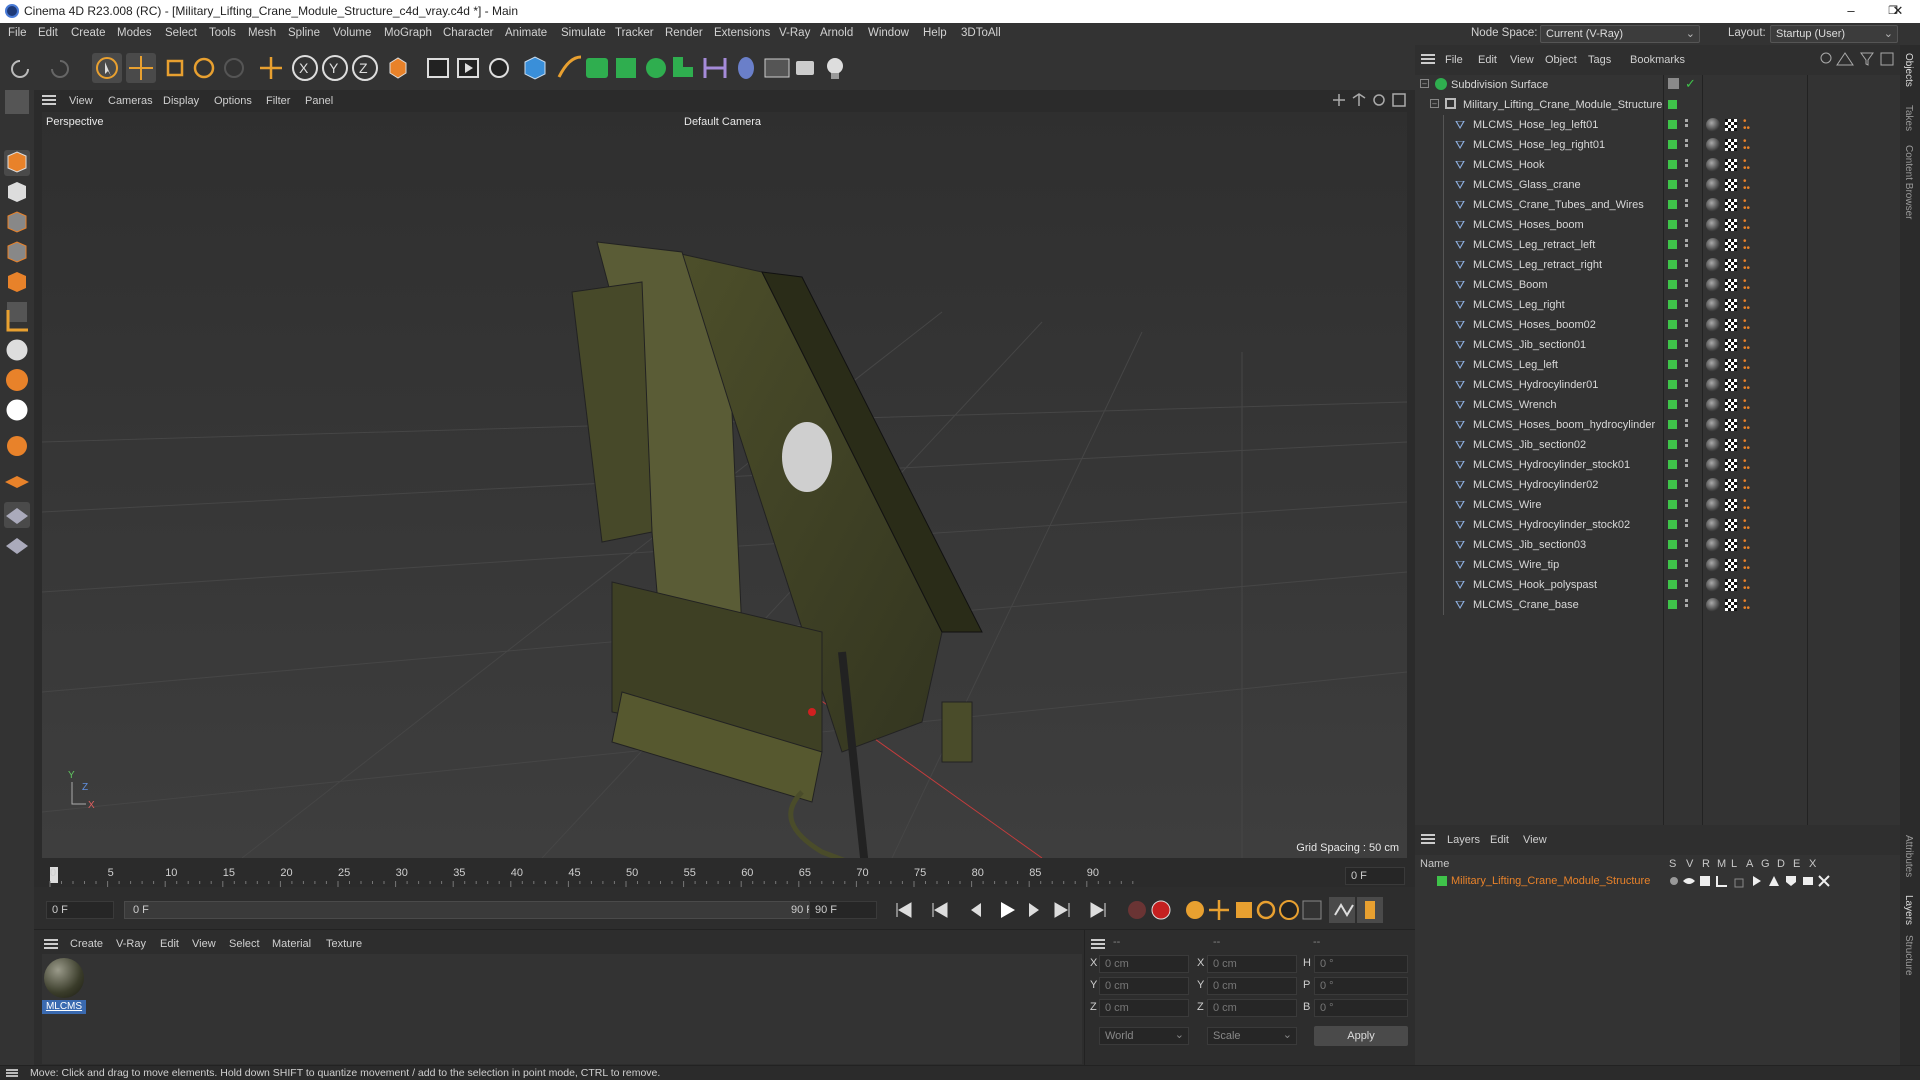  I want to click on mat-menu-create: Create, so click(86, 944).